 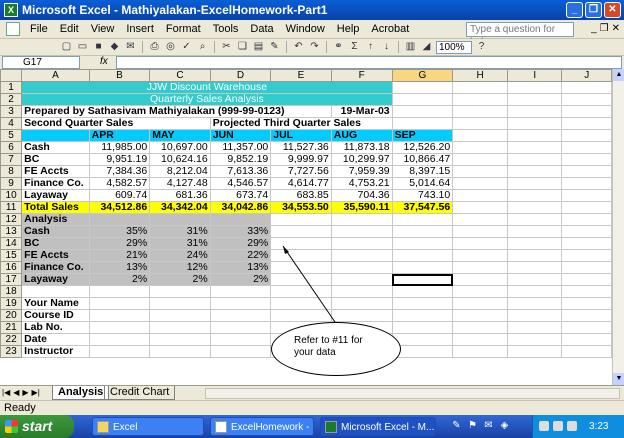 I want to click on value-cell: 4,753.21, so click(x=361, y=183).